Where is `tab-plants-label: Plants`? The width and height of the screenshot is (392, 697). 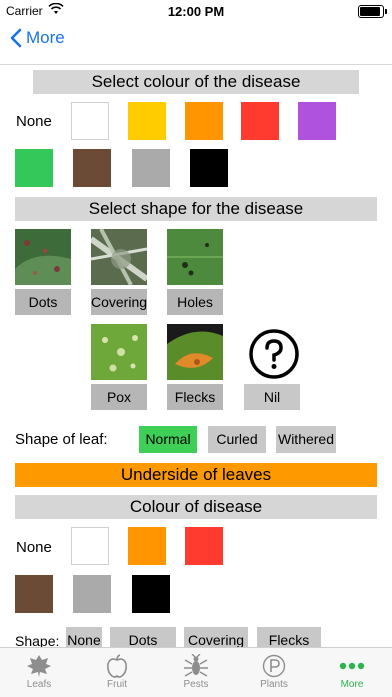
tab-plants-label: Plants is located at coordinates (274, 684).